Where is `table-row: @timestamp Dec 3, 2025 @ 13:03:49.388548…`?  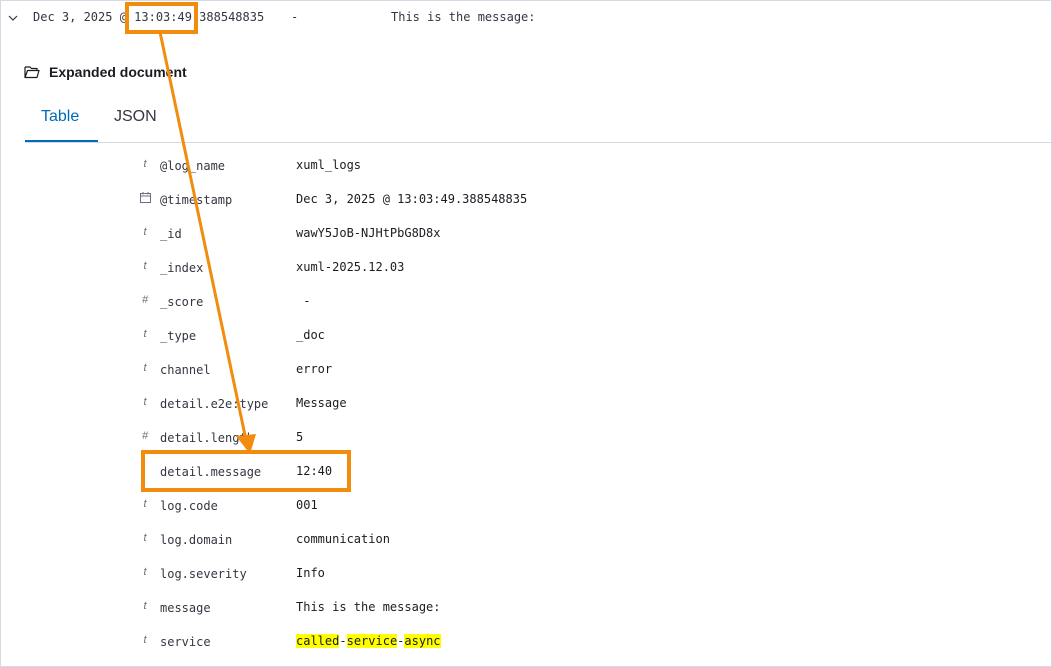 table-row: @timestamp Dec 3, 2025 @ 13:03:49.388548… is located at coordinates (526, 201).